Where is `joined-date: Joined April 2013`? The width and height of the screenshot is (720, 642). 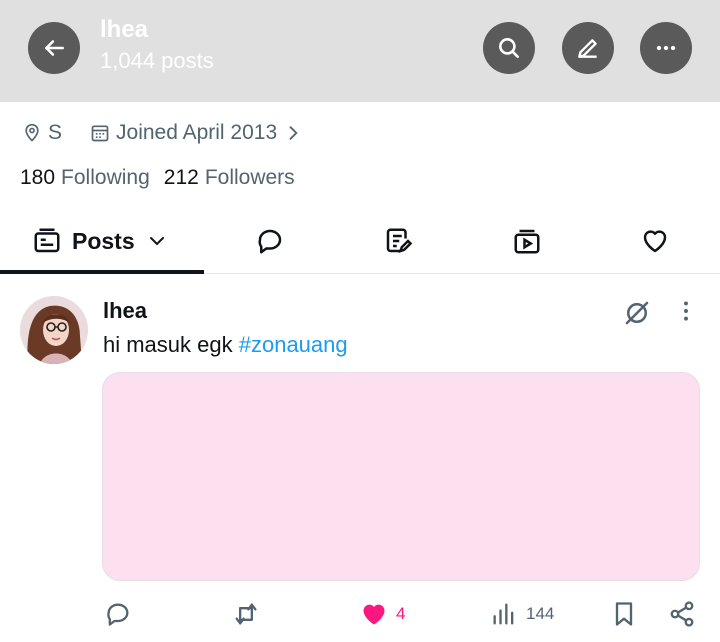
joined-date: Joined April 2013 is located at coordinates (196, 133).